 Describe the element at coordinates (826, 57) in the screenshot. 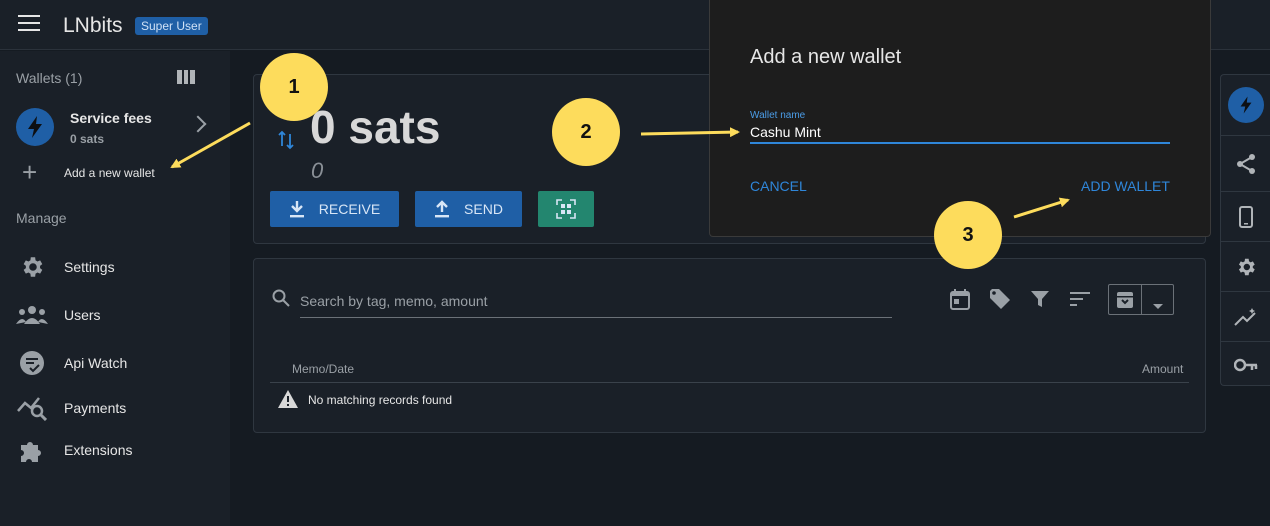

I see `dialog-title: Add a new wallet` at that location.